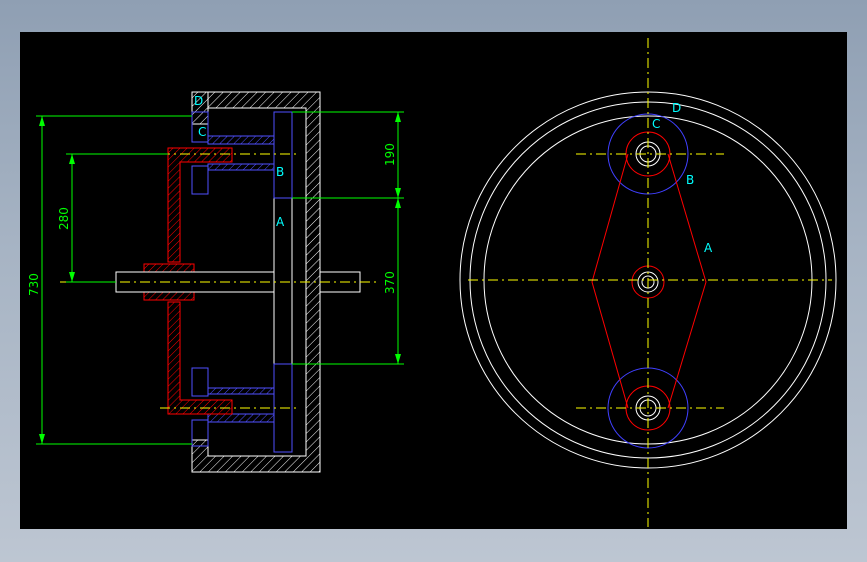  I want to click on dim-lower: 370, so click(390, 282).